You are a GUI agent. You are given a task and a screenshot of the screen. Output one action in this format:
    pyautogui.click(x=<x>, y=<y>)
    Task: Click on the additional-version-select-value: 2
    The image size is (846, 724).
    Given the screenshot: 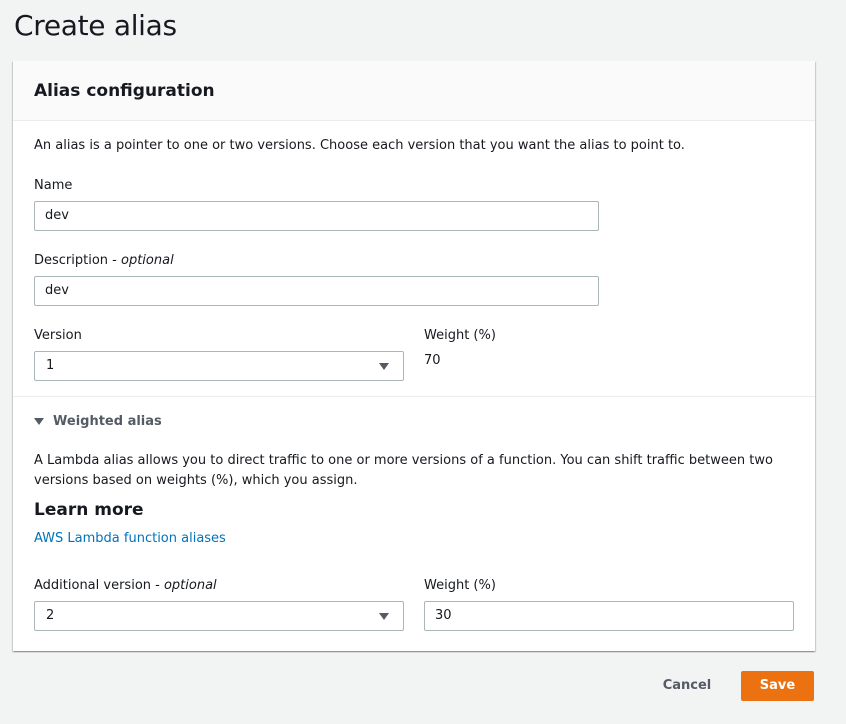 What is the action you would take?
    pyautogui.click(x=50, y=615)
    